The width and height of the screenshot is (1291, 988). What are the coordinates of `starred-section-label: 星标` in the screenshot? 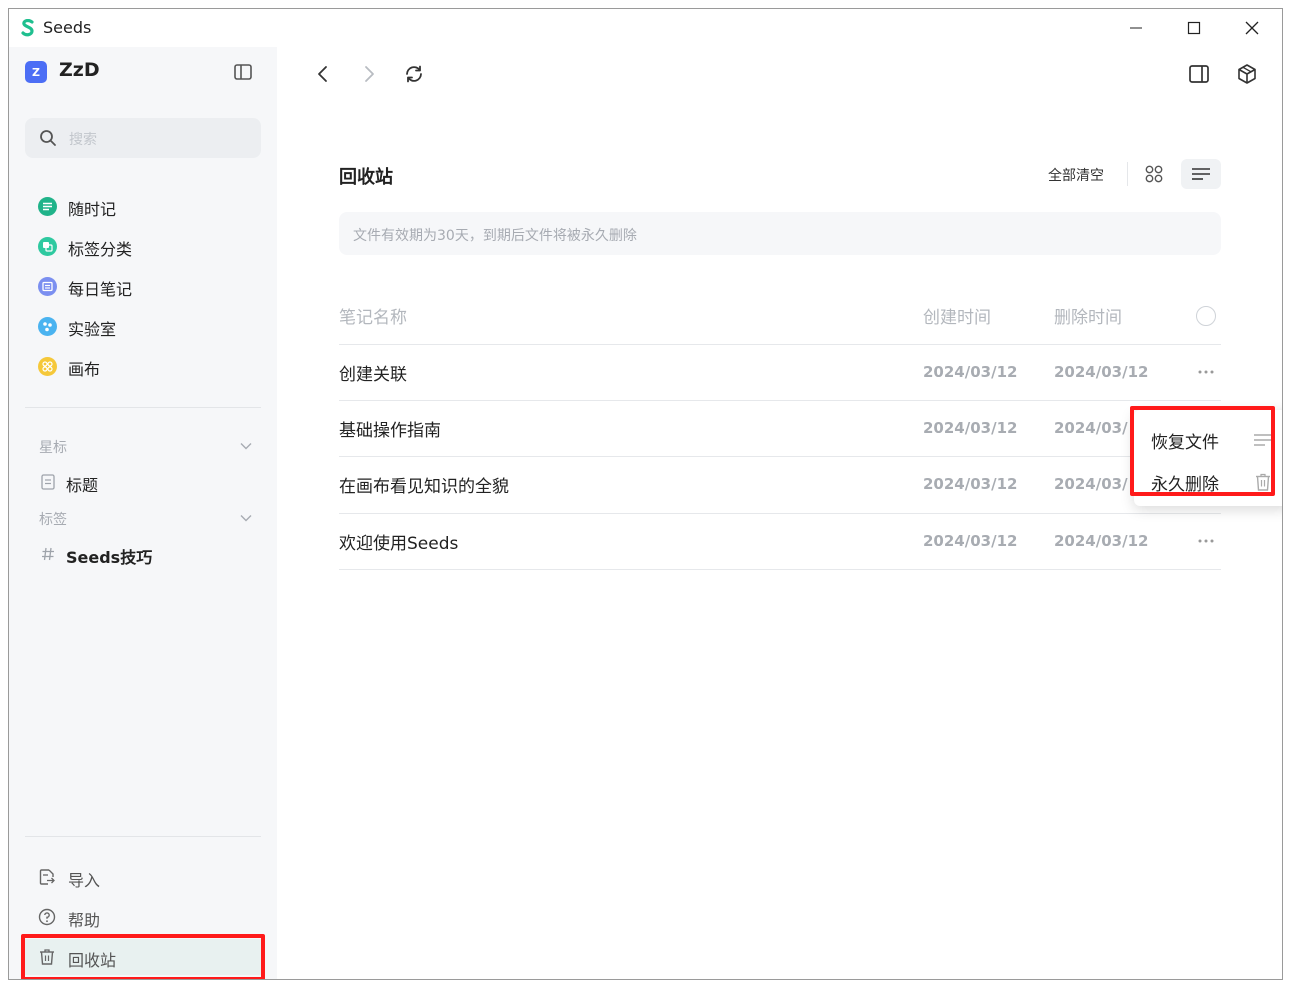 It's located at (53, 447).